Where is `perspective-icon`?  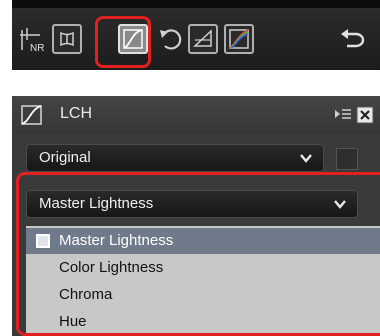 perspective-icon is located at coordinates (202, 38).